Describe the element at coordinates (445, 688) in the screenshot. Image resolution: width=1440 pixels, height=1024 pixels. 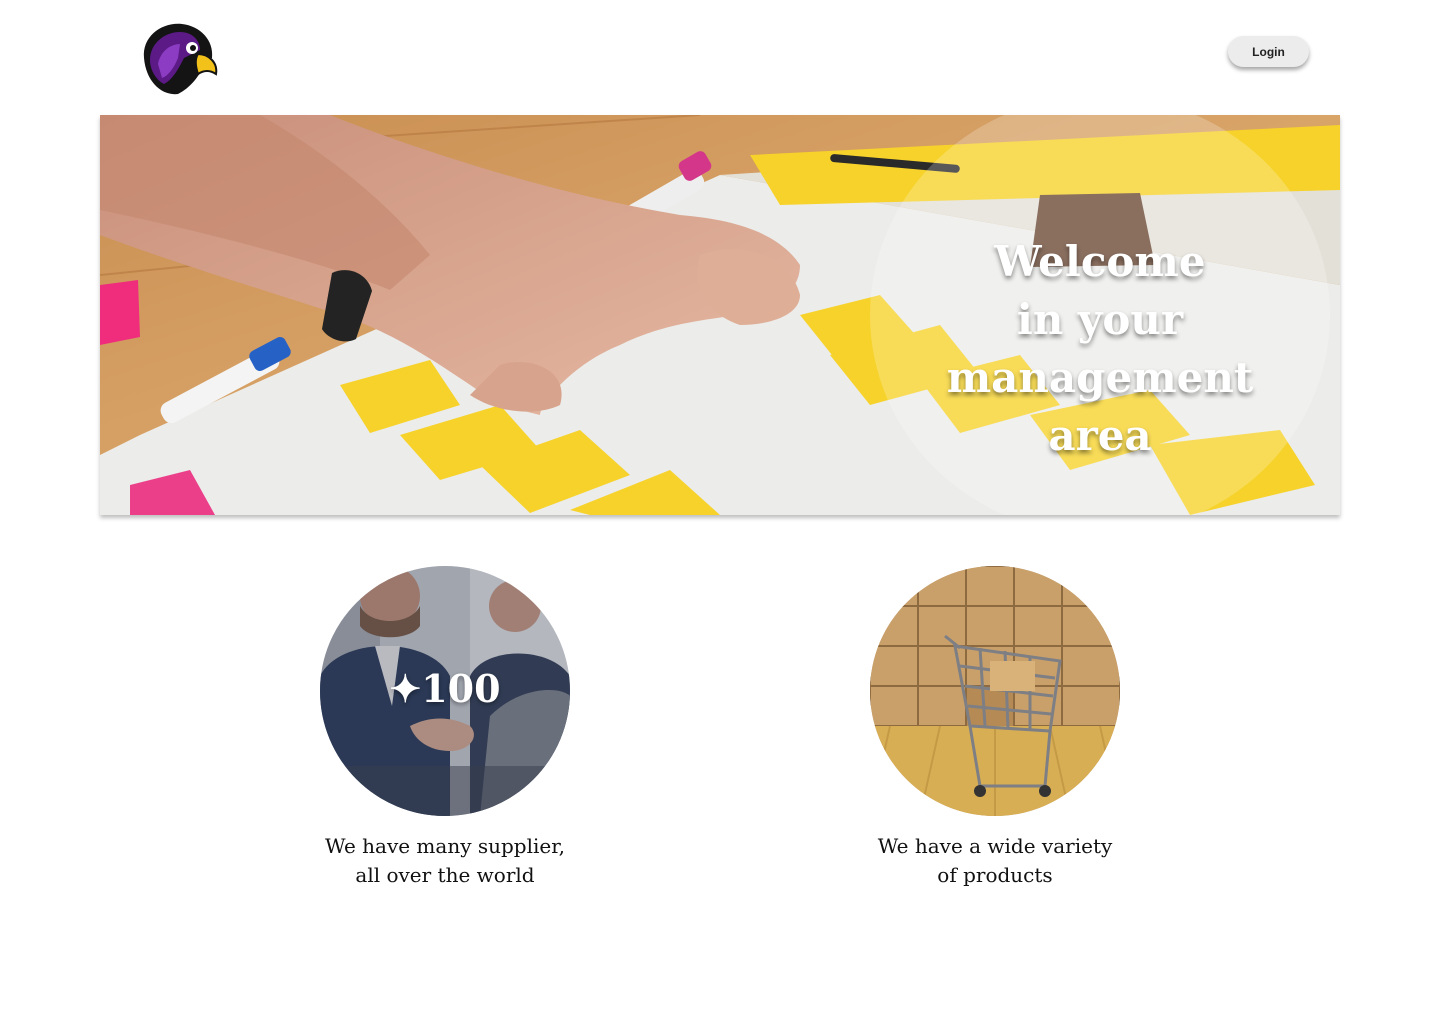
I see `supplier-count-badge: ✦100` at that location.